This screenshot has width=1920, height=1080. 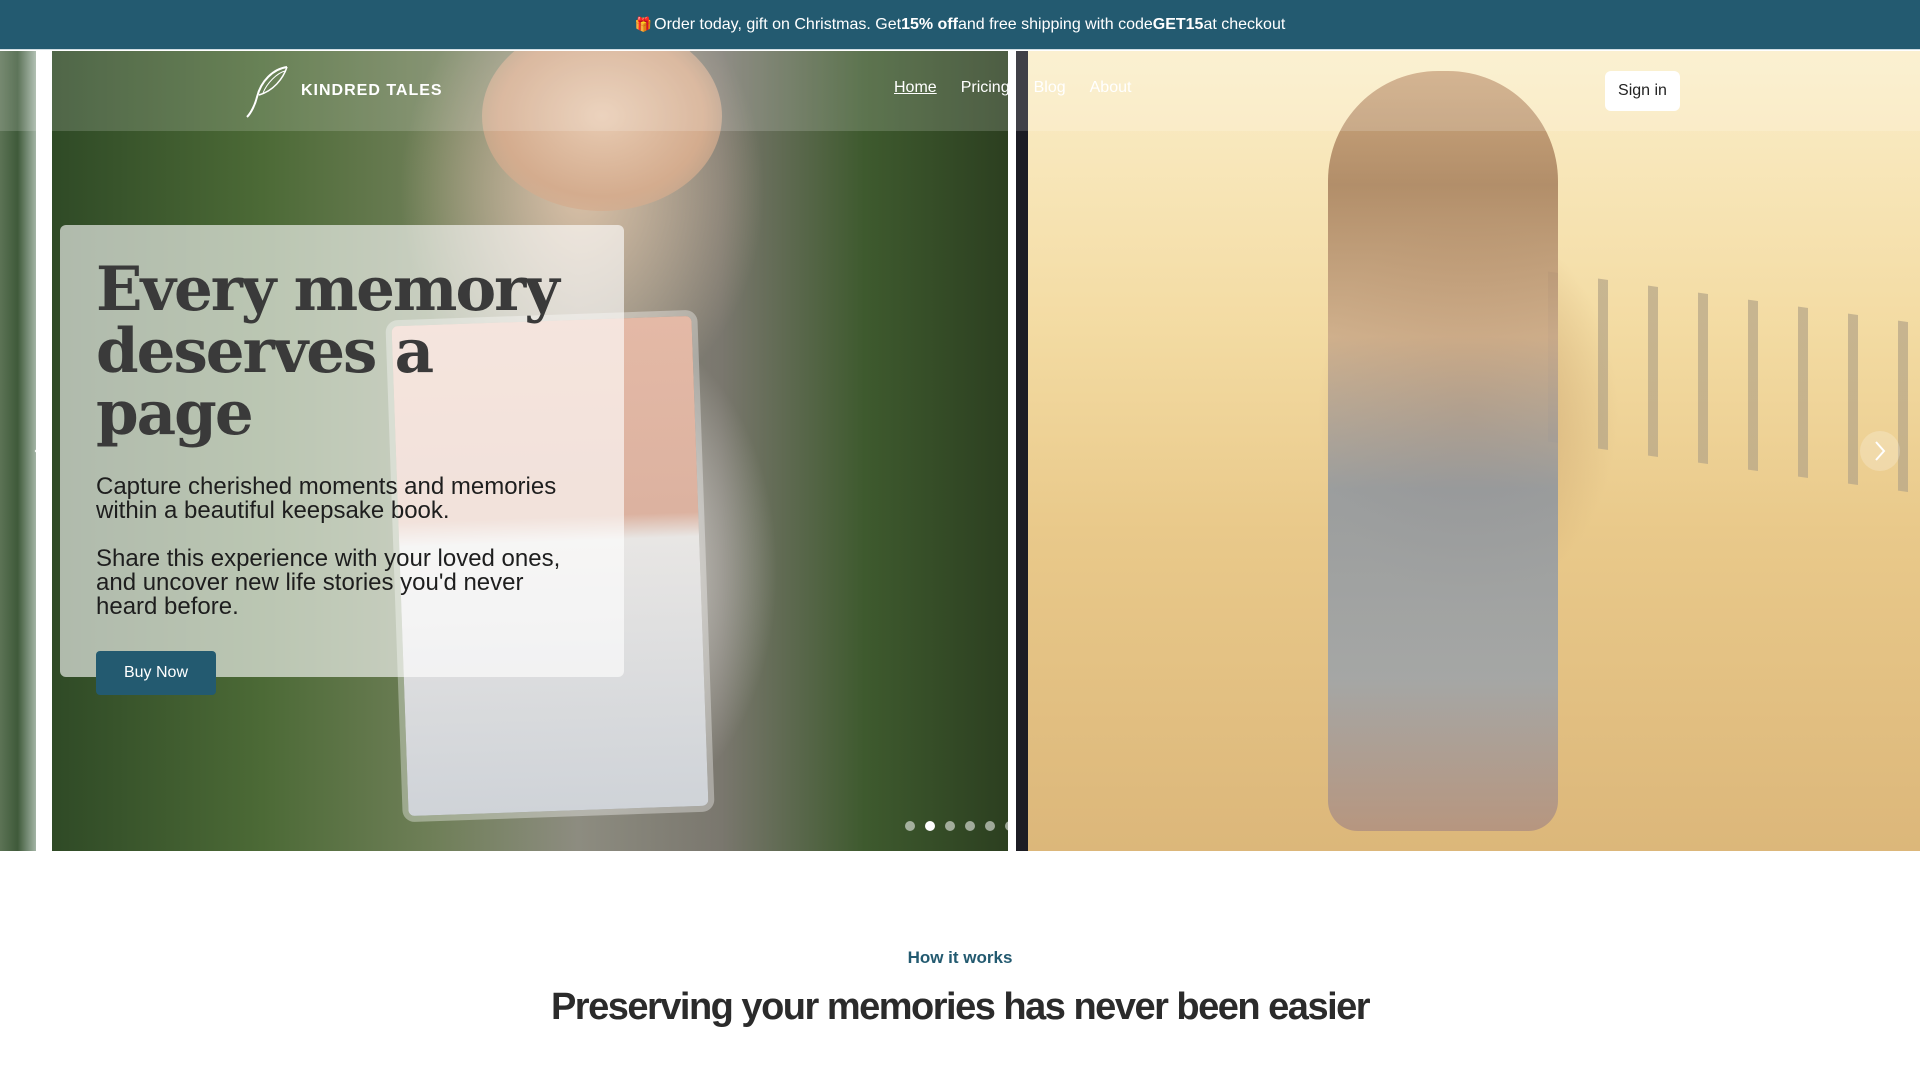 I want to click on announcement-text-start: Order today, gift on Christmas. Get, so click(x=778, y=24).